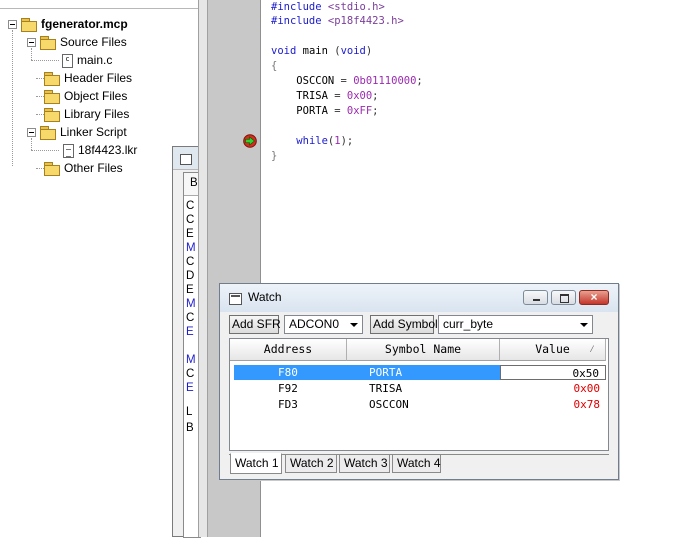 This screenshot has width=680, height=538. I want to click on cell-value: 0x00, so click(553, 388).